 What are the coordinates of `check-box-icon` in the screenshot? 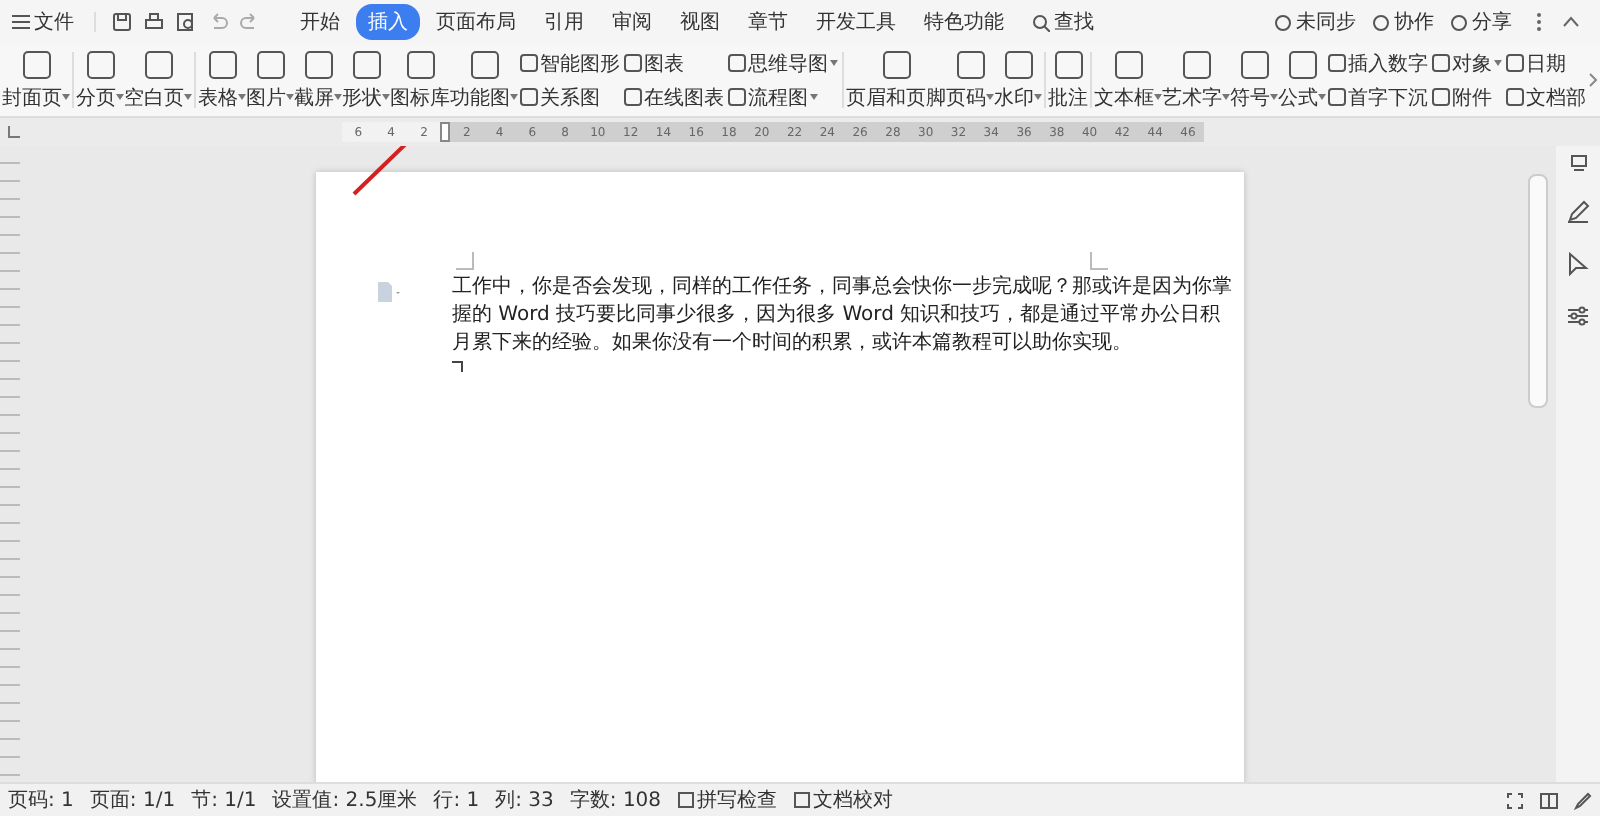 It's located at (801, 800).